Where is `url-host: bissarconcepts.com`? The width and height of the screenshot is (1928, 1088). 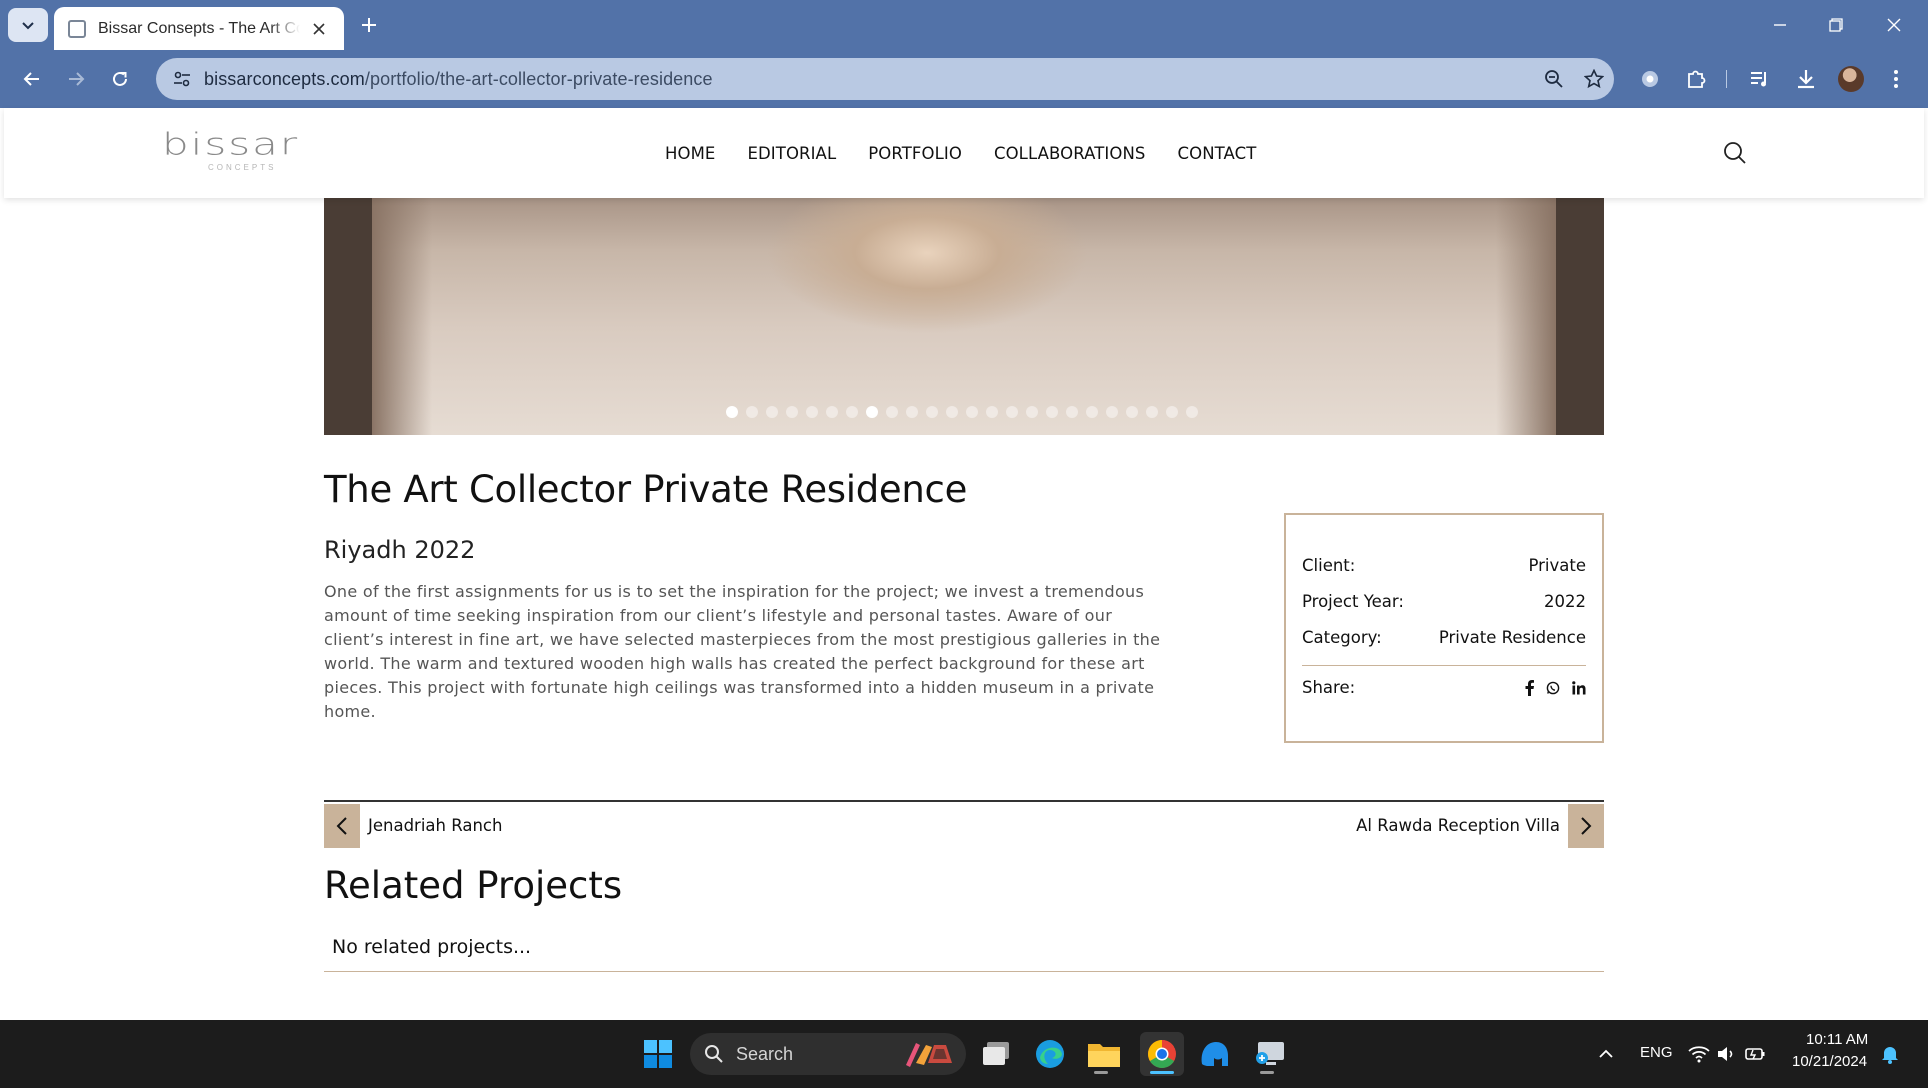
url-host: bissarconcepts.com is located at coordinates (284, 78).